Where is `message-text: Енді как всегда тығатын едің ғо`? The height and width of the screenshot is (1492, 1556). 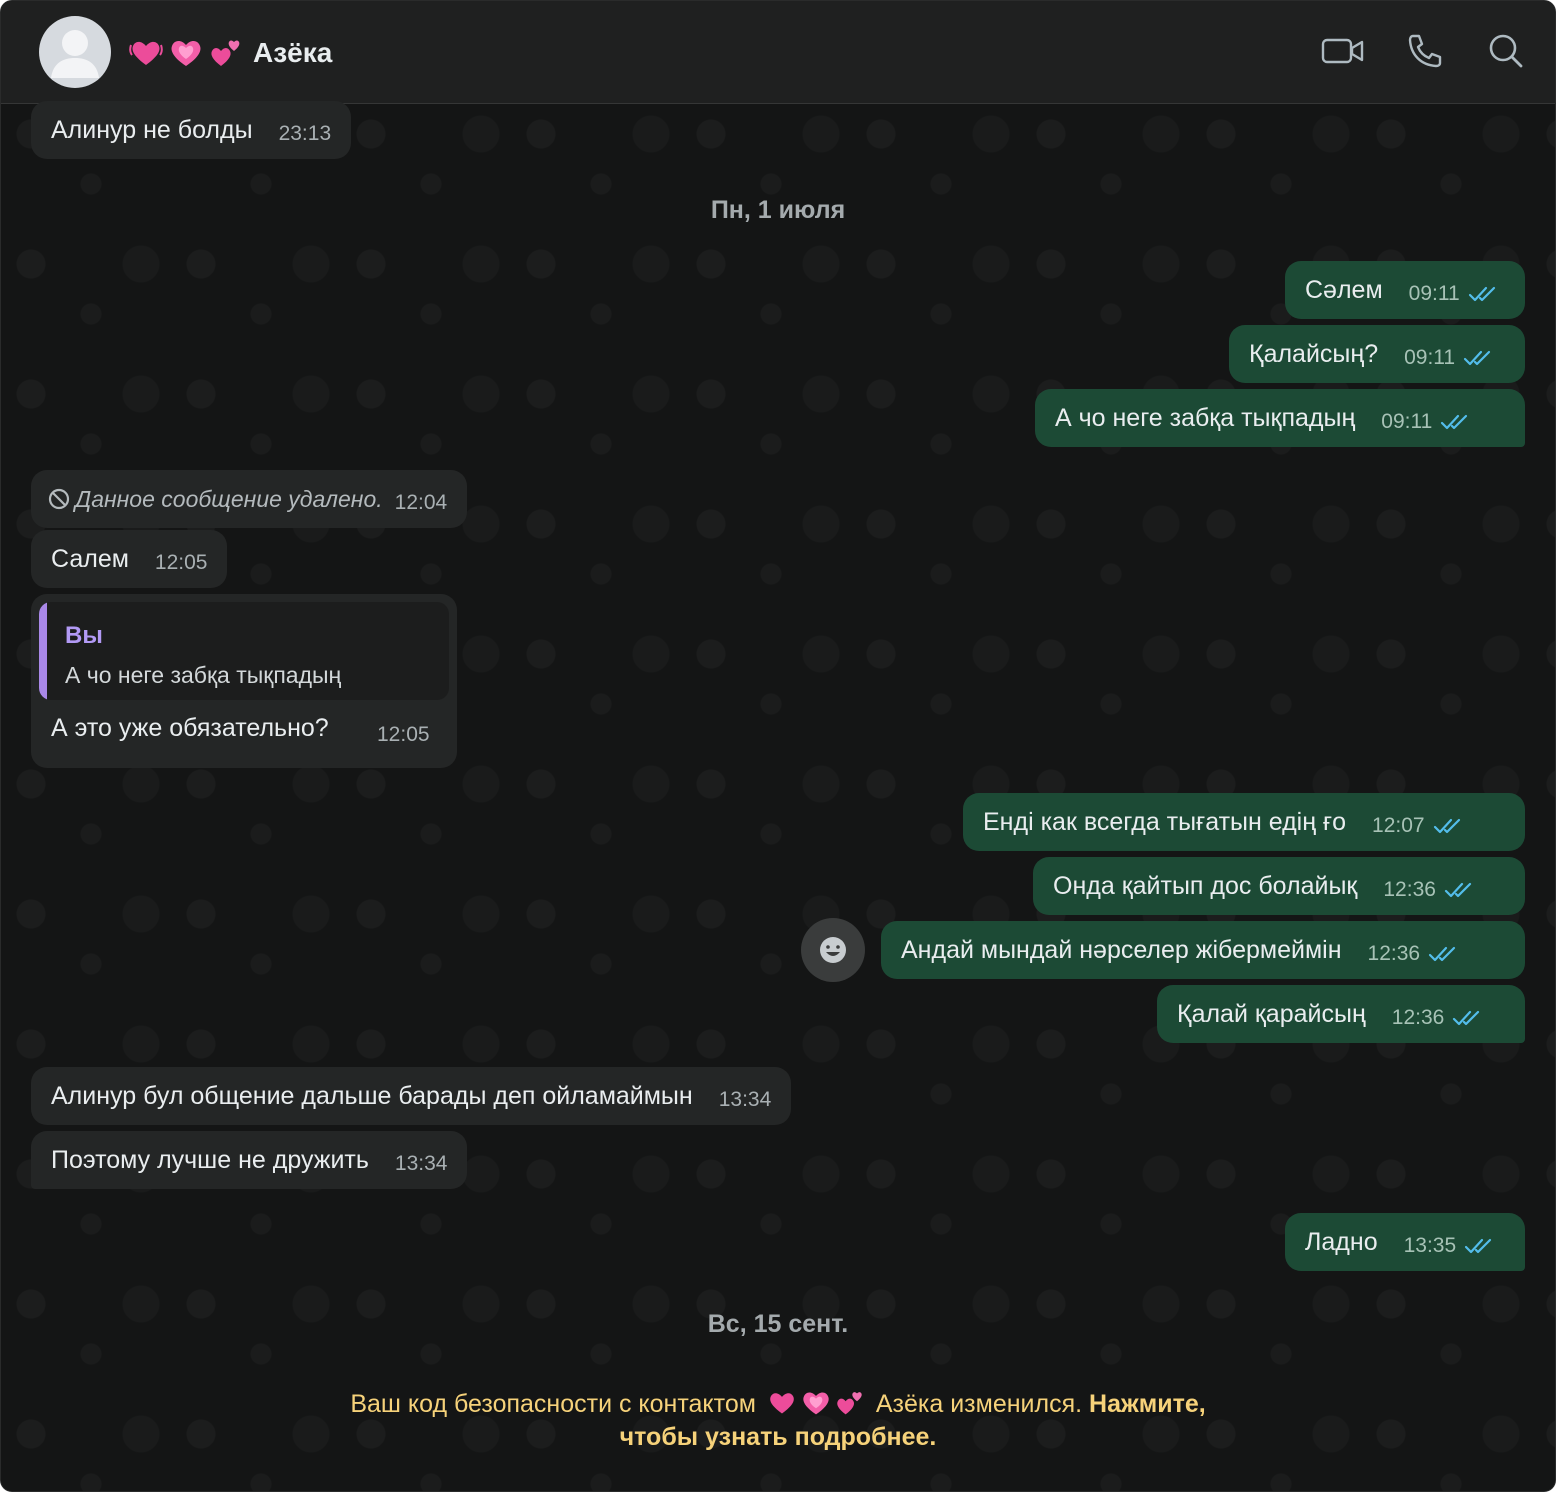 message-text: Енді как всегда тығатын едің ғо is located at coordinates (1165, 821).